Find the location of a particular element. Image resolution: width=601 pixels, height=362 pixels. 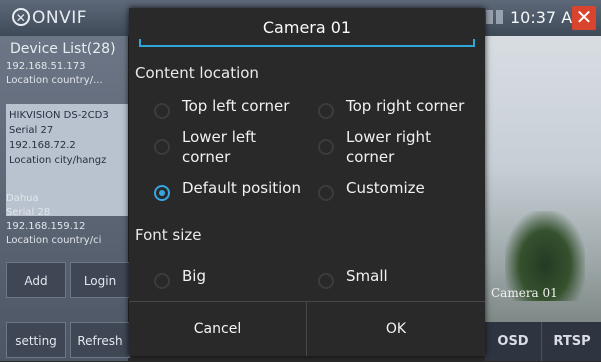

app-title: ✕ ONVIF is located at coordinates (49, 18).